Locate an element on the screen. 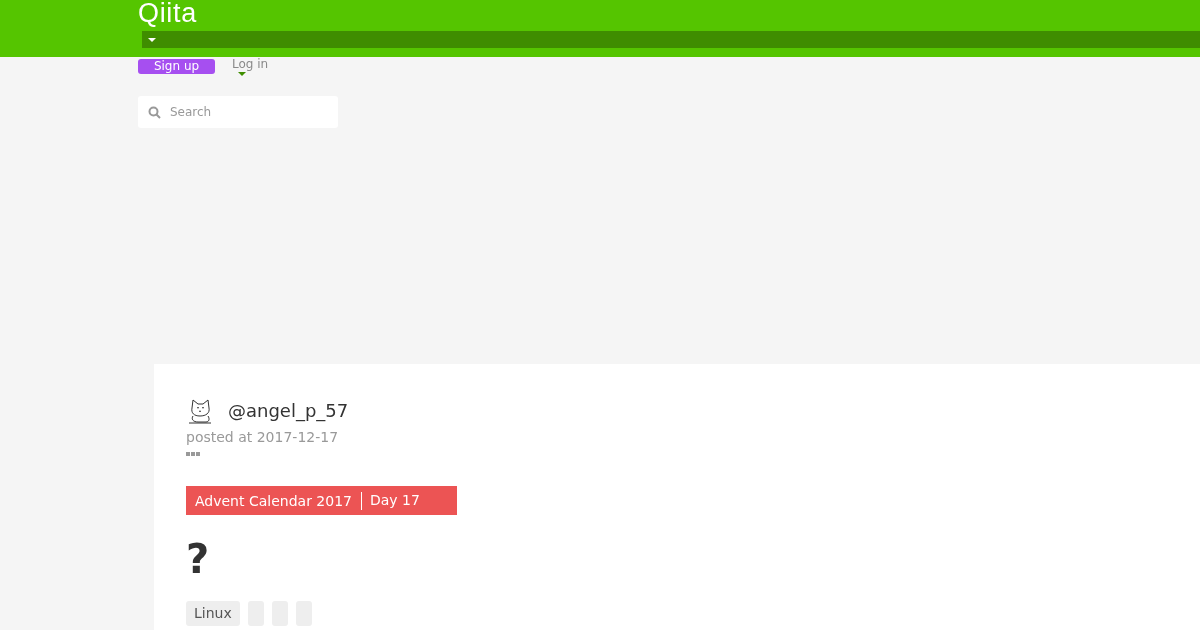 The width and height of the screenshot is (1200, 630). author-name: @angel_p_57 is located at coordinates (288, 410).